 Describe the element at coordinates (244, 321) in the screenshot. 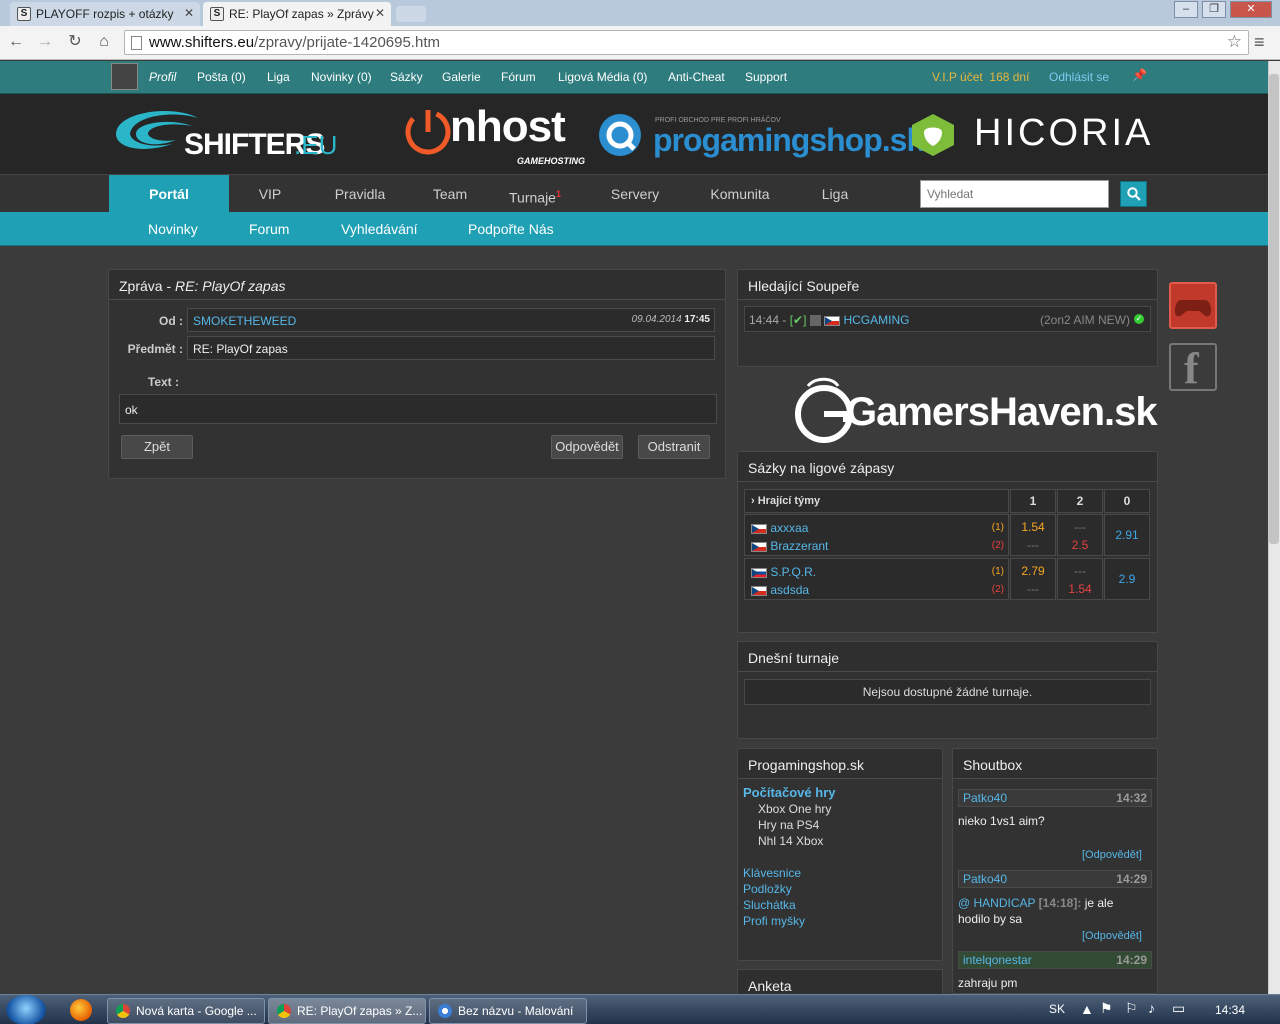

I see `sender-link: SMOKETHEWEED` at that location.